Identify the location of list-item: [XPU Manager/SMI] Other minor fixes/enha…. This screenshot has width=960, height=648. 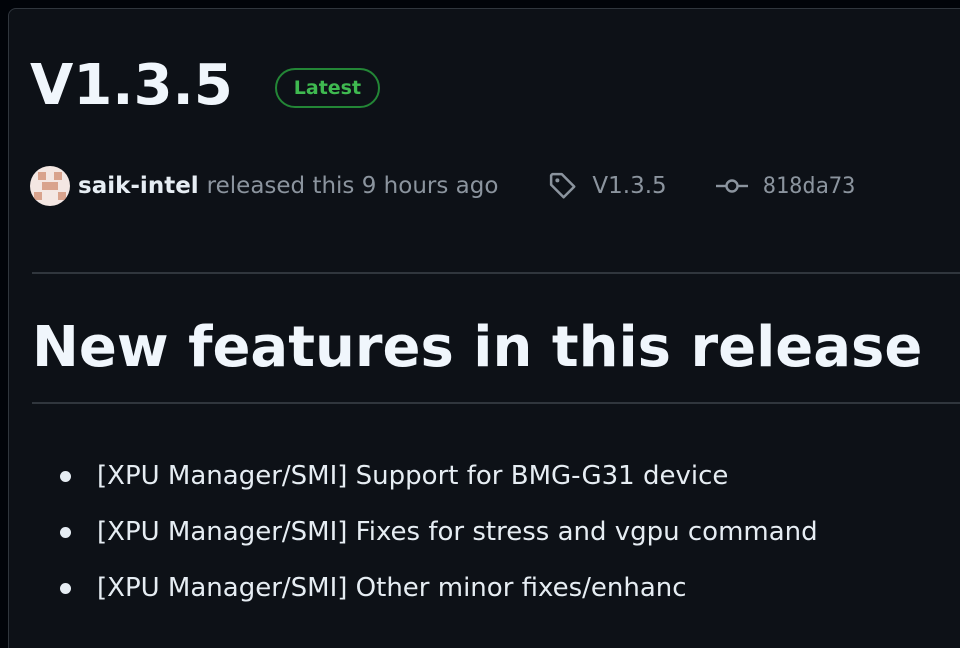
(439, 588).